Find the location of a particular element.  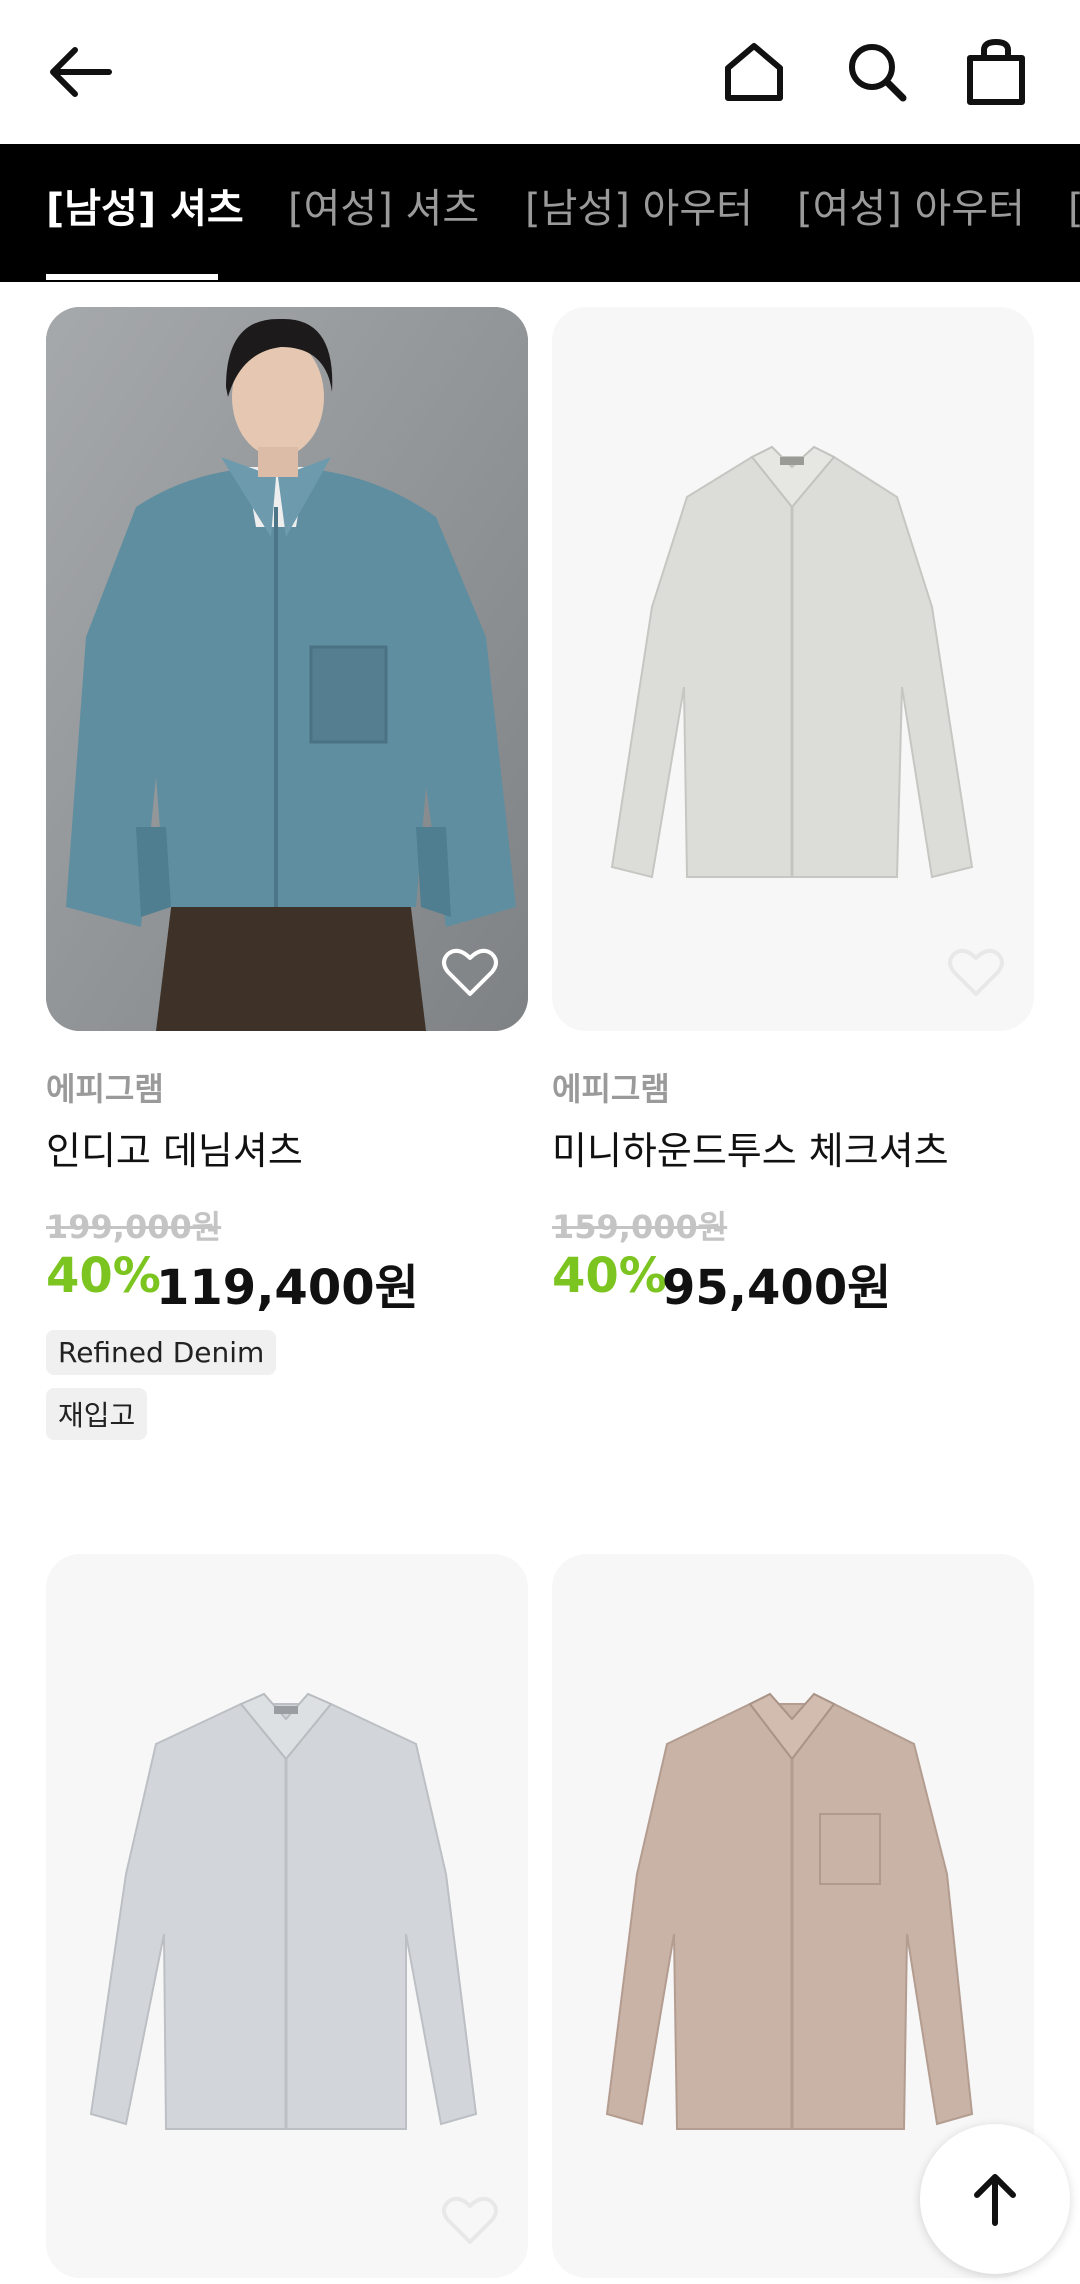

active-tab-indicator is located at coordinates (132, 277).